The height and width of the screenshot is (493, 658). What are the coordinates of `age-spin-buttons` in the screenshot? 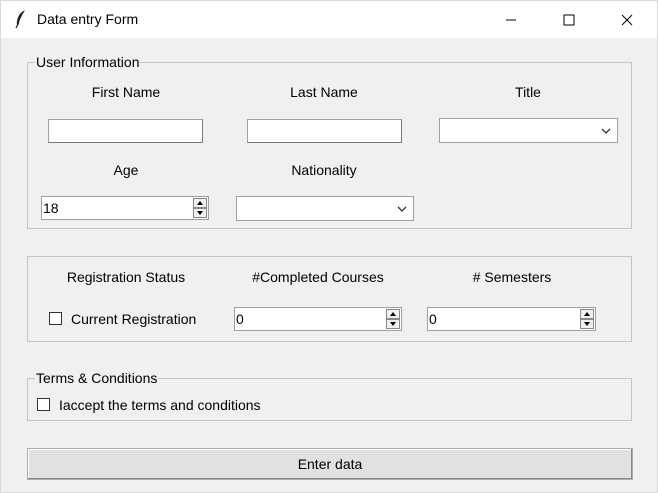 It's located at (200, 208).